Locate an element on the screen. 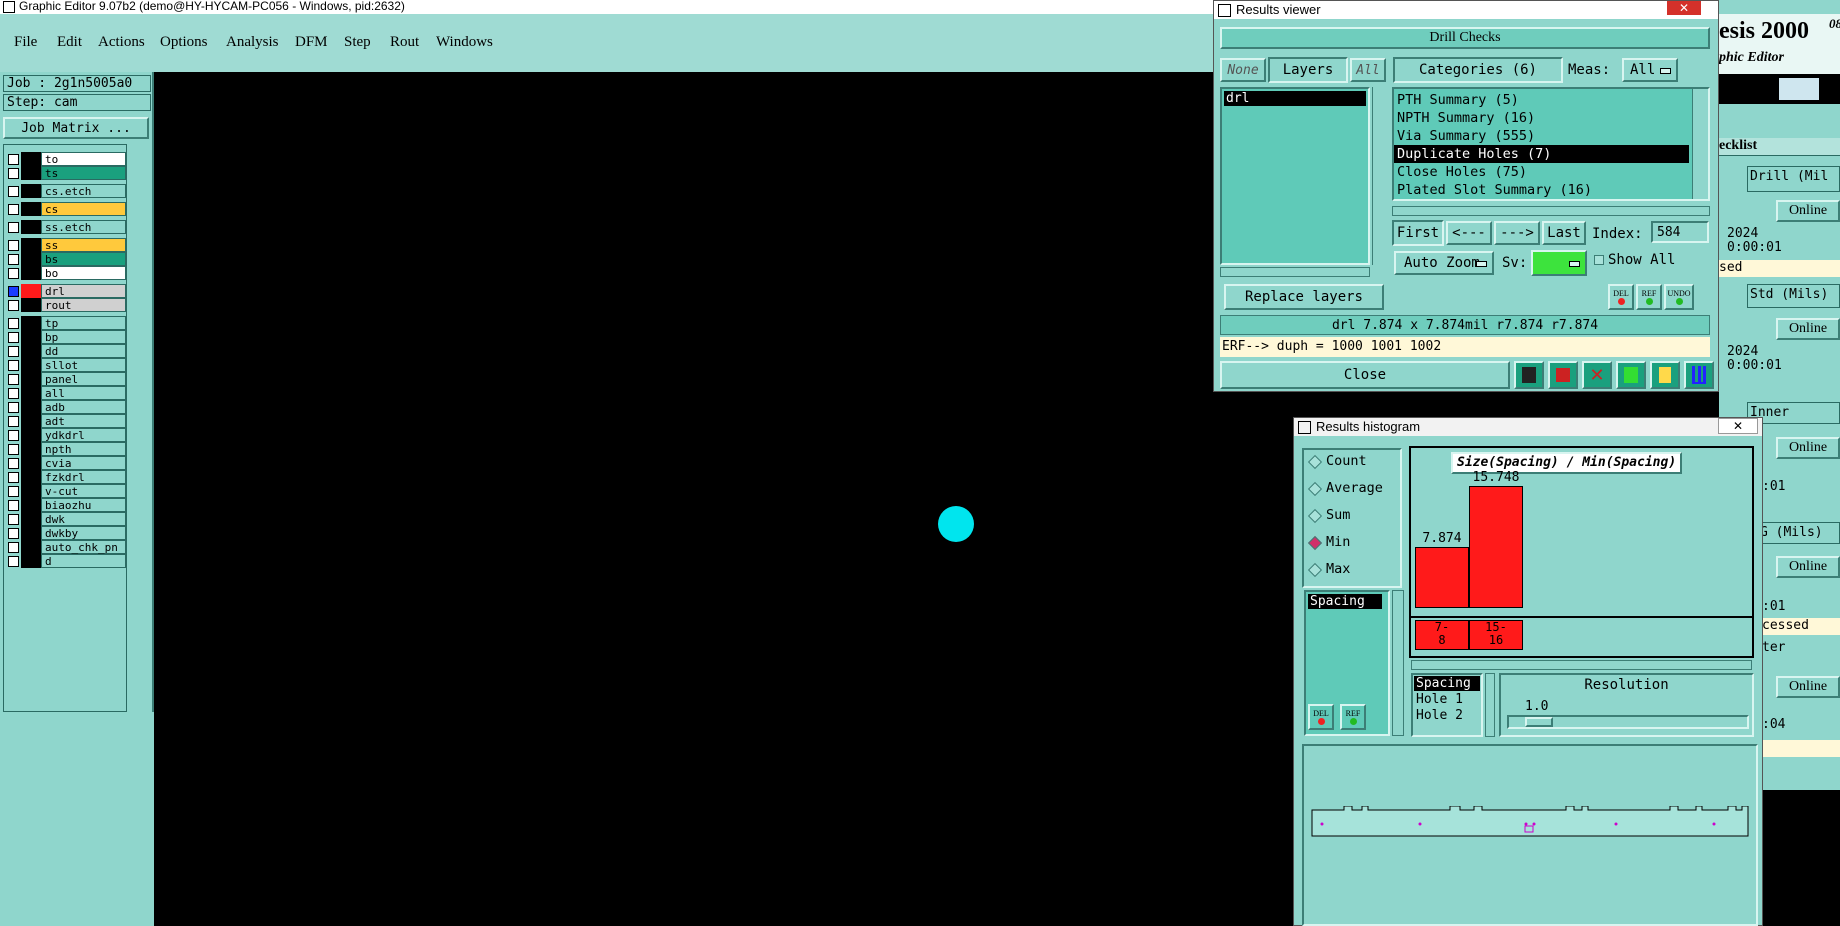 This screenshot has width=1840, height=926. layers-button: Layers is located at coordinates (1308, 70).